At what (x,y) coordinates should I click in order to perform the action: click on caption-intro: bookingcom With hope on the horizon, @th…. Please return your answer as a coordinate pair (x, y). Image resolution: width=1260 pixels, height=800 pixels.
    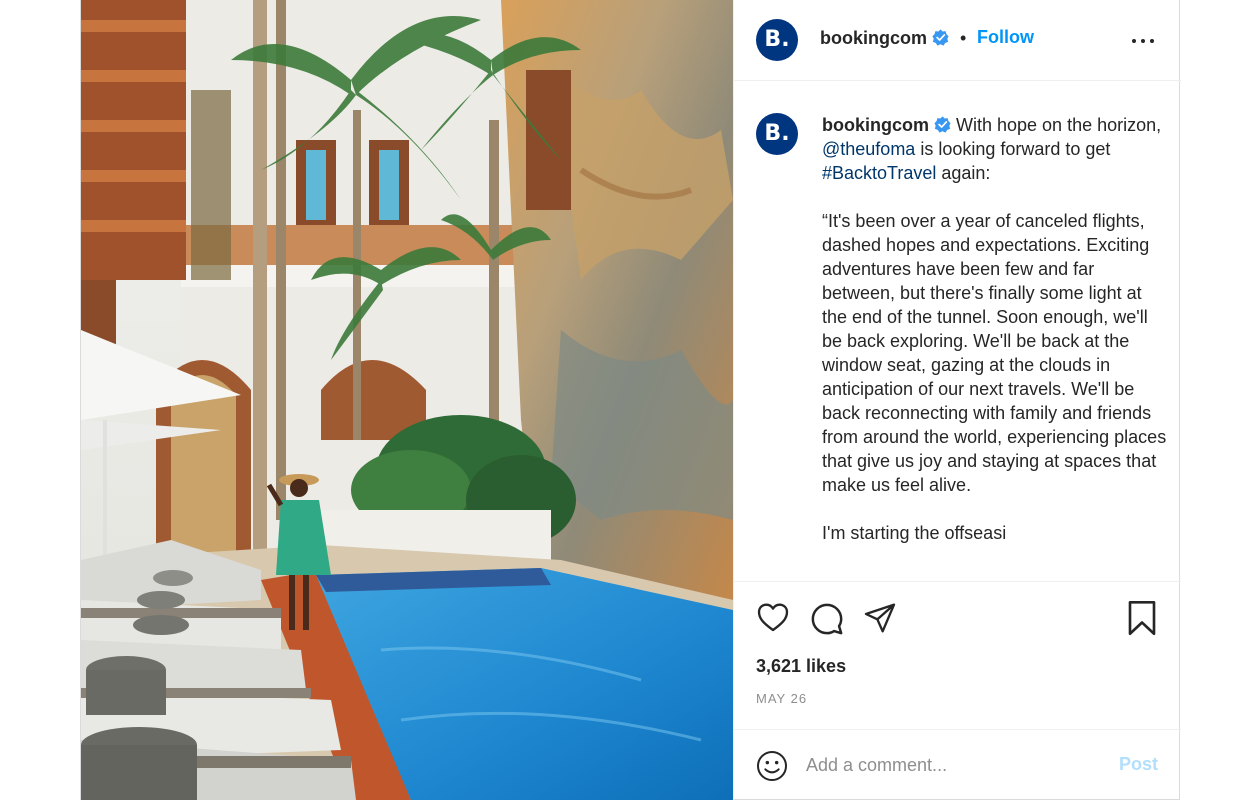
    Looking at the image, I should click on (994, 149).